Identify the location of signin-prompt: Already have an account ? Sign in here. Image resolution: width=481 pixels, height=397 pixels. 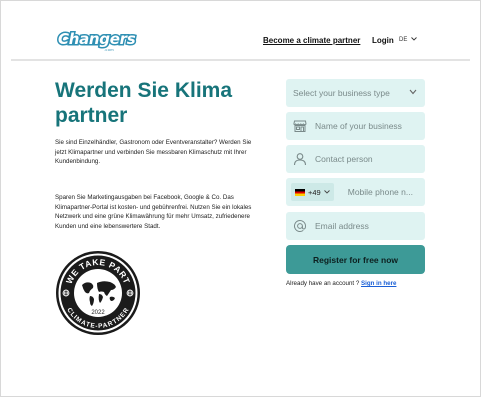
(341, 283).